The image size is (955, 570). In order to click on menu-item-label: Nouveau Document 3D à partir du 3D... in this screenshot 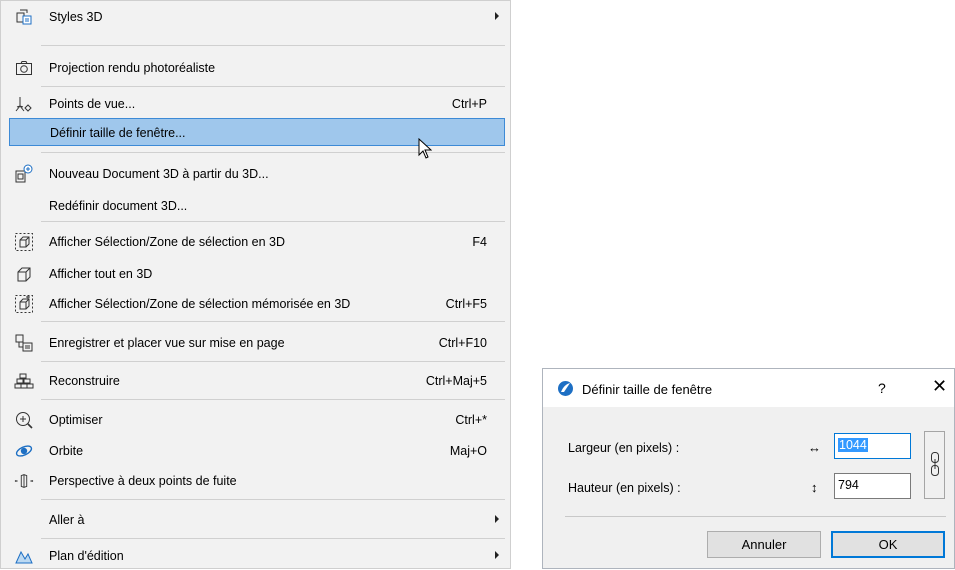, I will do `click(159, 174)`.